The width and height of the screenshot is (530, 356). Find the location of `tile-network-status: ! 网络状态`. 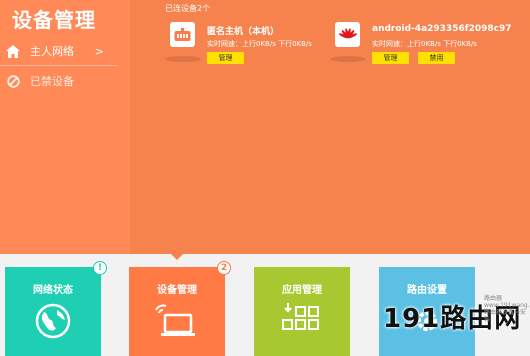

tile-network-status: ! 网络状态 is located at coordinates (56, 308).